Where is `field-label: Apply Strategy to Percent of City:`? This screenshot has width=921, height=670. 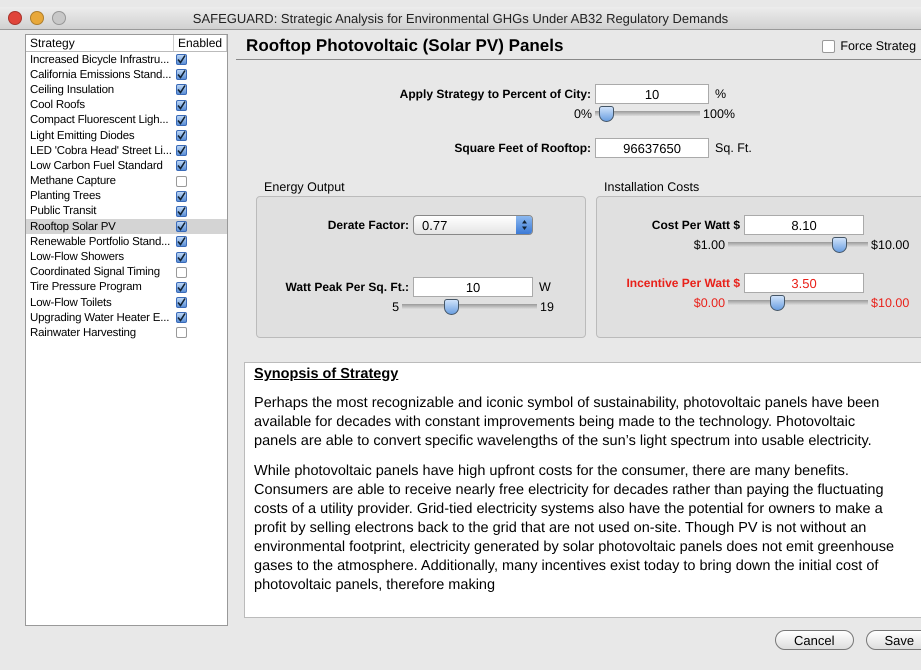 field-label: Apply Strategy to Percent of City: is located at coordinates (495, 94).